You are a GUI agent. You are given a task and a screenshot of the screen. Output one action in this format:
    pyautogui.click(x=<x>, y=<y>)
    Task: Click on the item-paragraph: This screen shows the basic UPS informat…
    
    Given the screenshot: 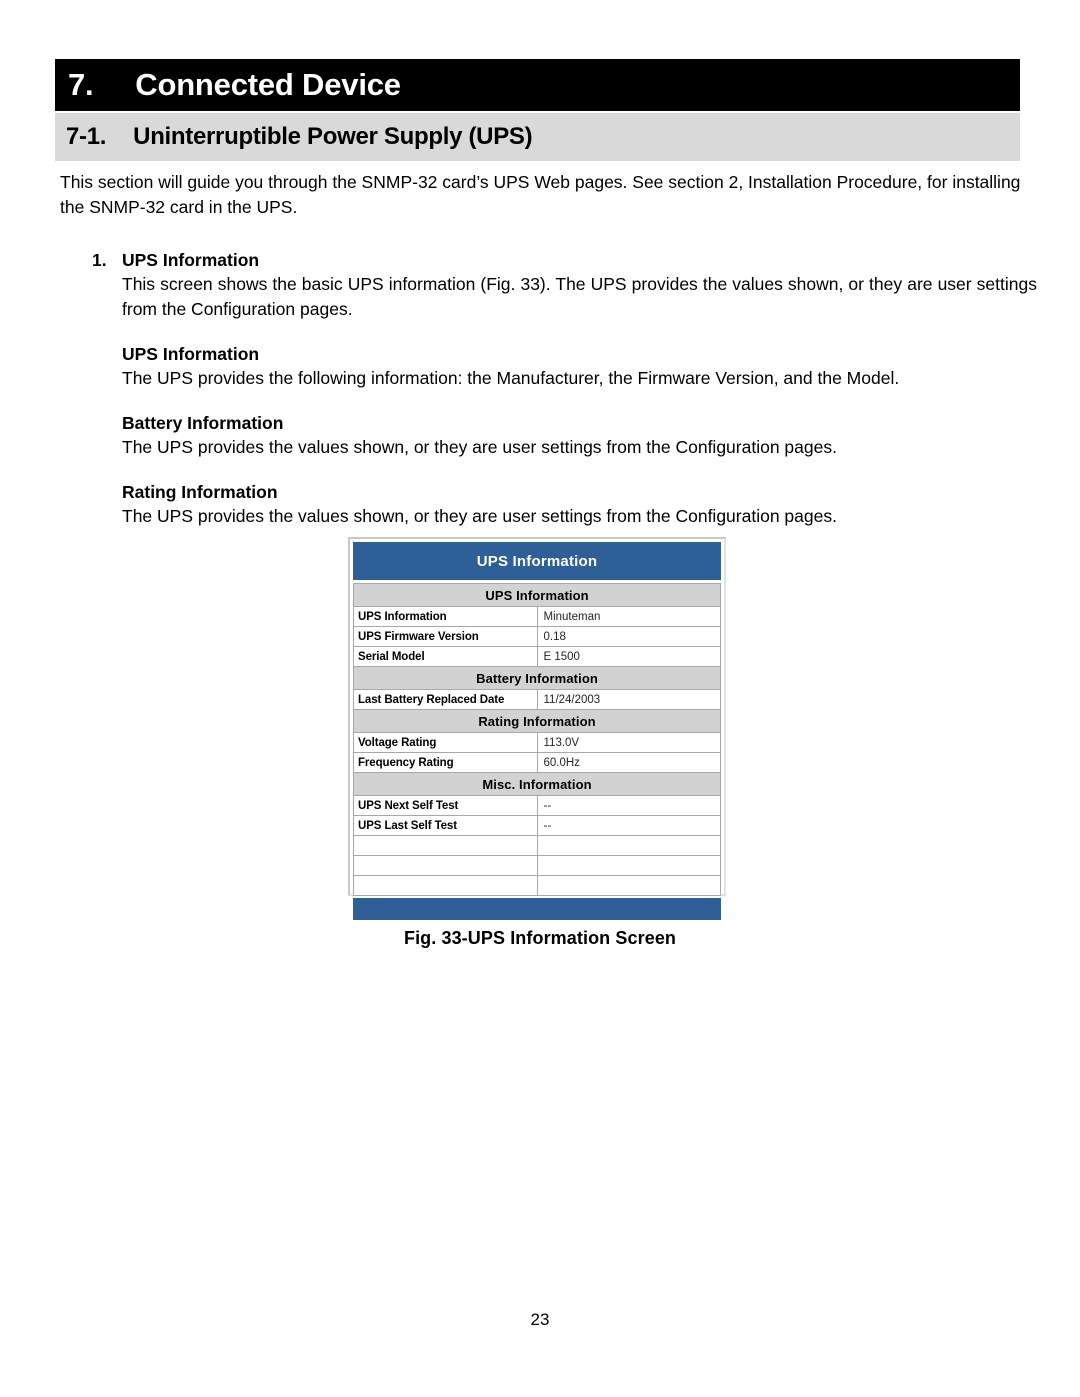 What is the action you would take?
    pyautogui.click(x=579, y=296)
    